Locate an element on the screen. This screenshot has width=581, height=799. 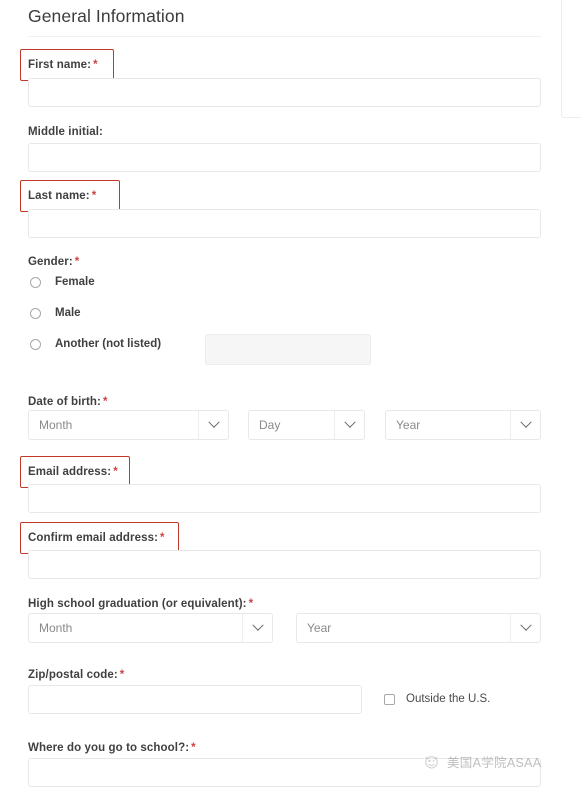
zip-label: Zip/postal code: * is located at coordinates (76, 675).